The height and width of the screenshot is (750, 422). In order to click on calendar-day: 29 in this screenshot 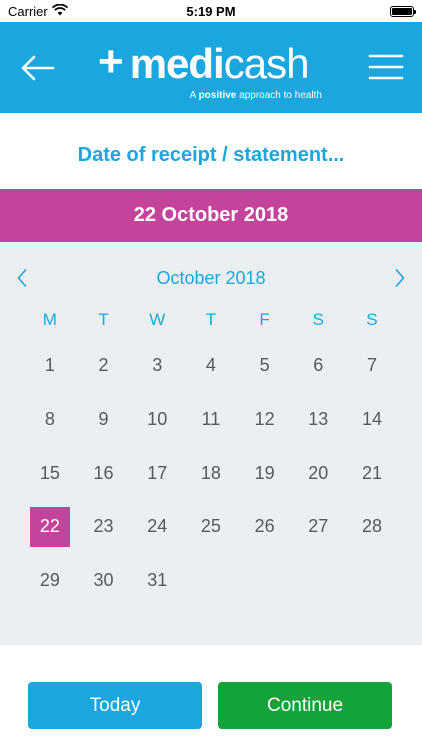, I will do `click(50, 581)`.